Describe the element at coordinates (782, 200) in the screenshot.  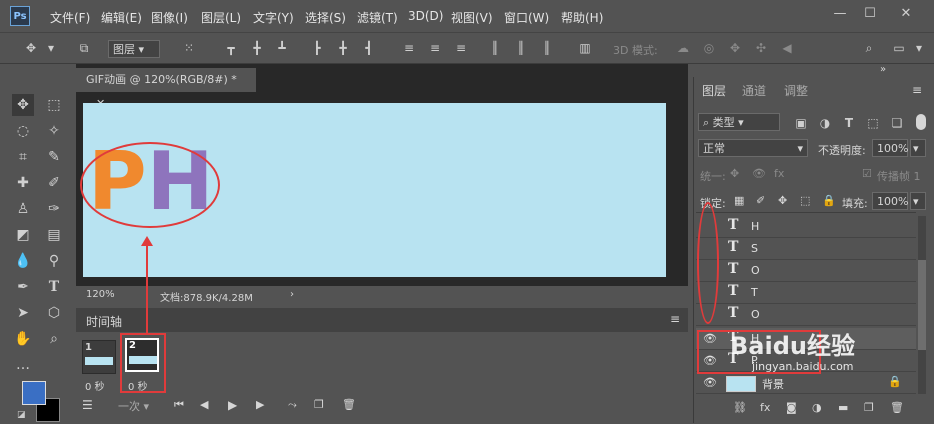
I see `lock-position-icon: ✥` at that location.